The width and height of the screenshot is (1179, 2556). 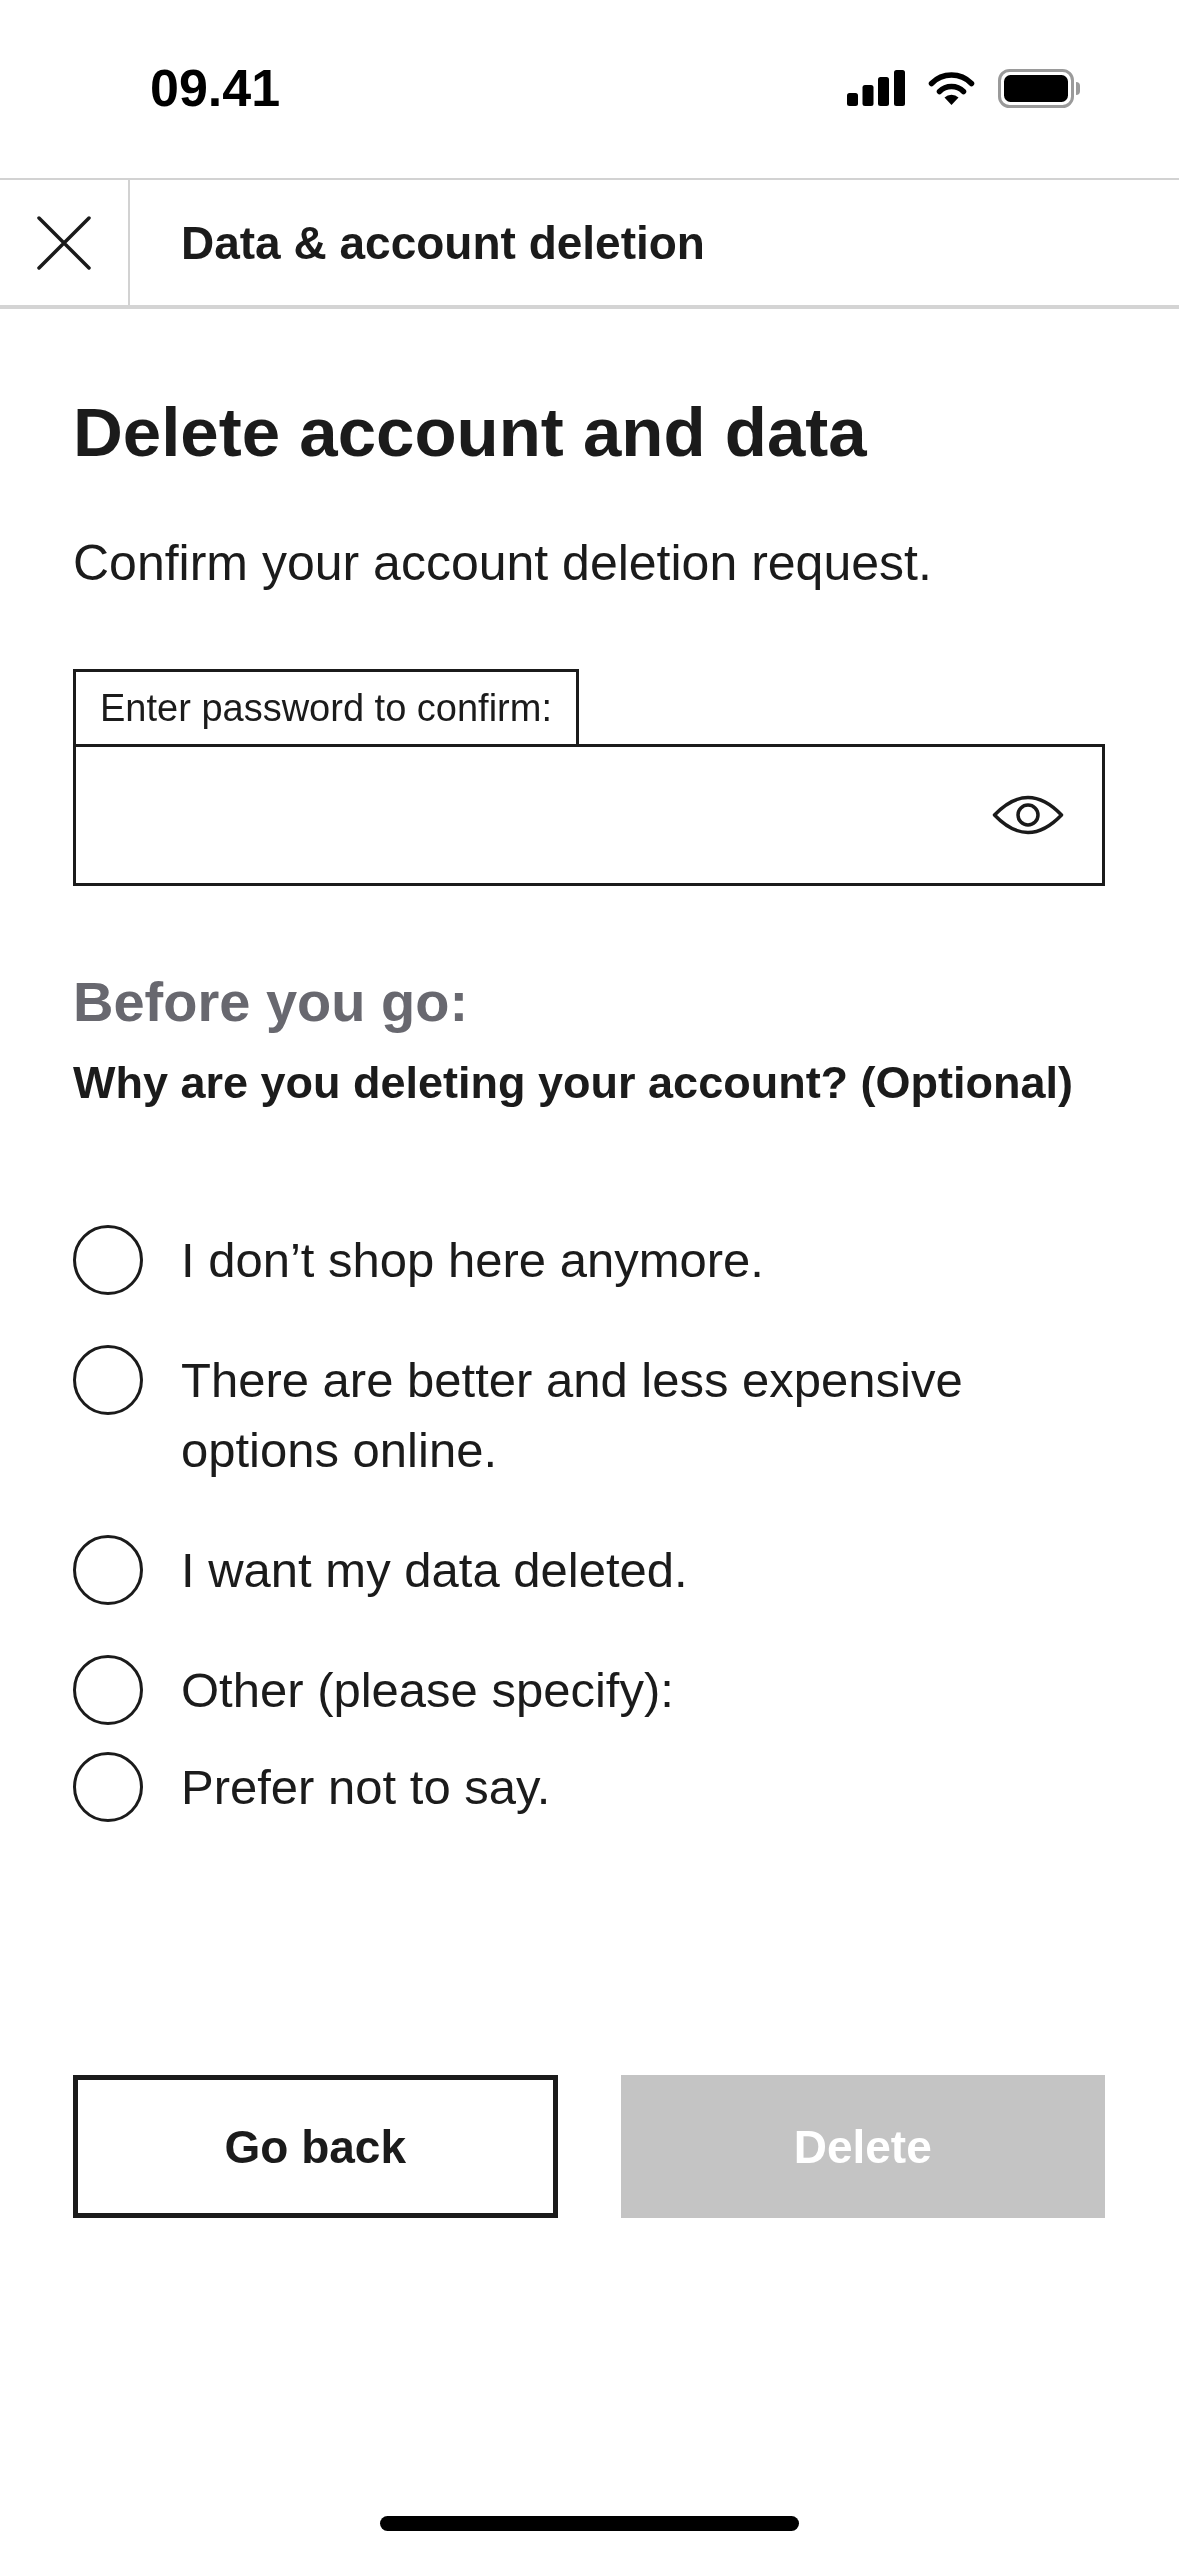 What do you see at coordinates (64, 242) in the screenshot?
I see `close-icon` at bounding box center [64, 242].